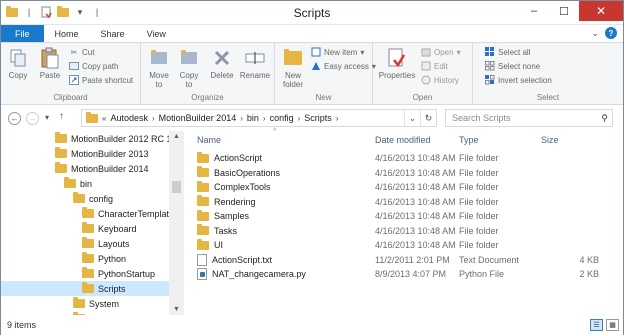 This screenshot has width=624, height=335. I want to click on tree-item: Scripts, so click(85, 288).